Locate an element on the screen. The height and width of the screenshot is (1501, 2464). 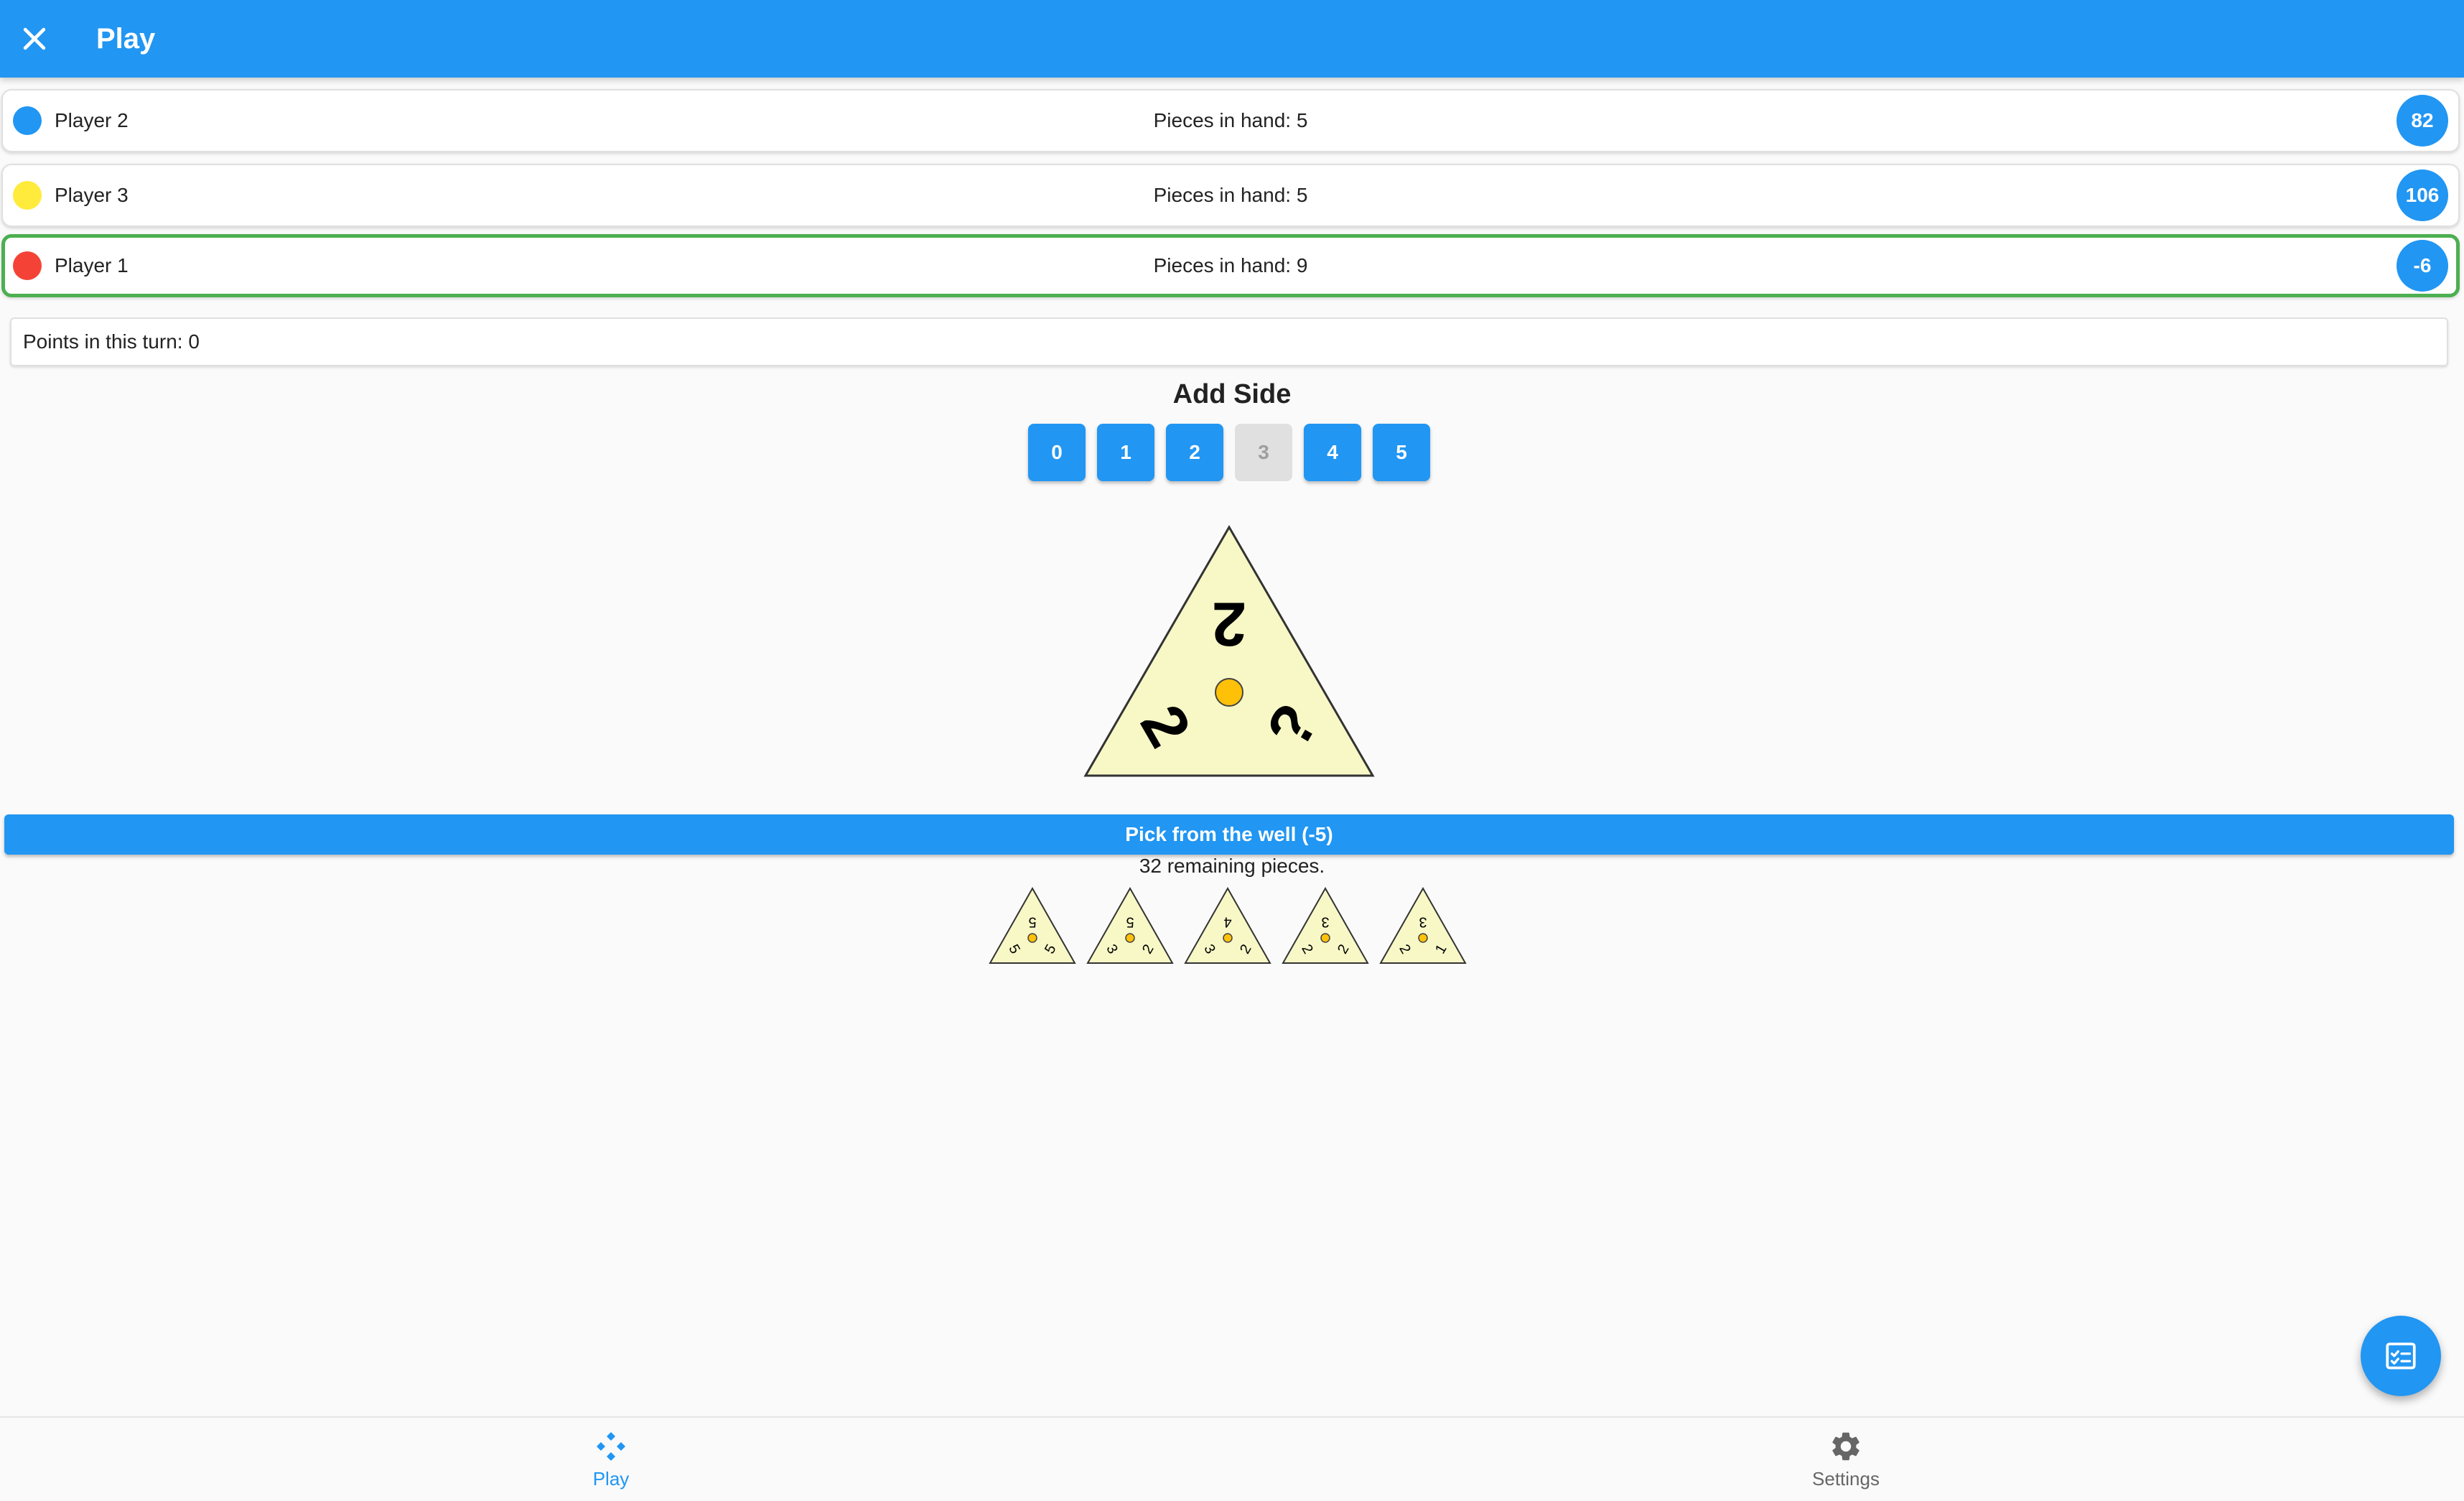
add-side-title: Add Side is located at coordinates (1232, 394).